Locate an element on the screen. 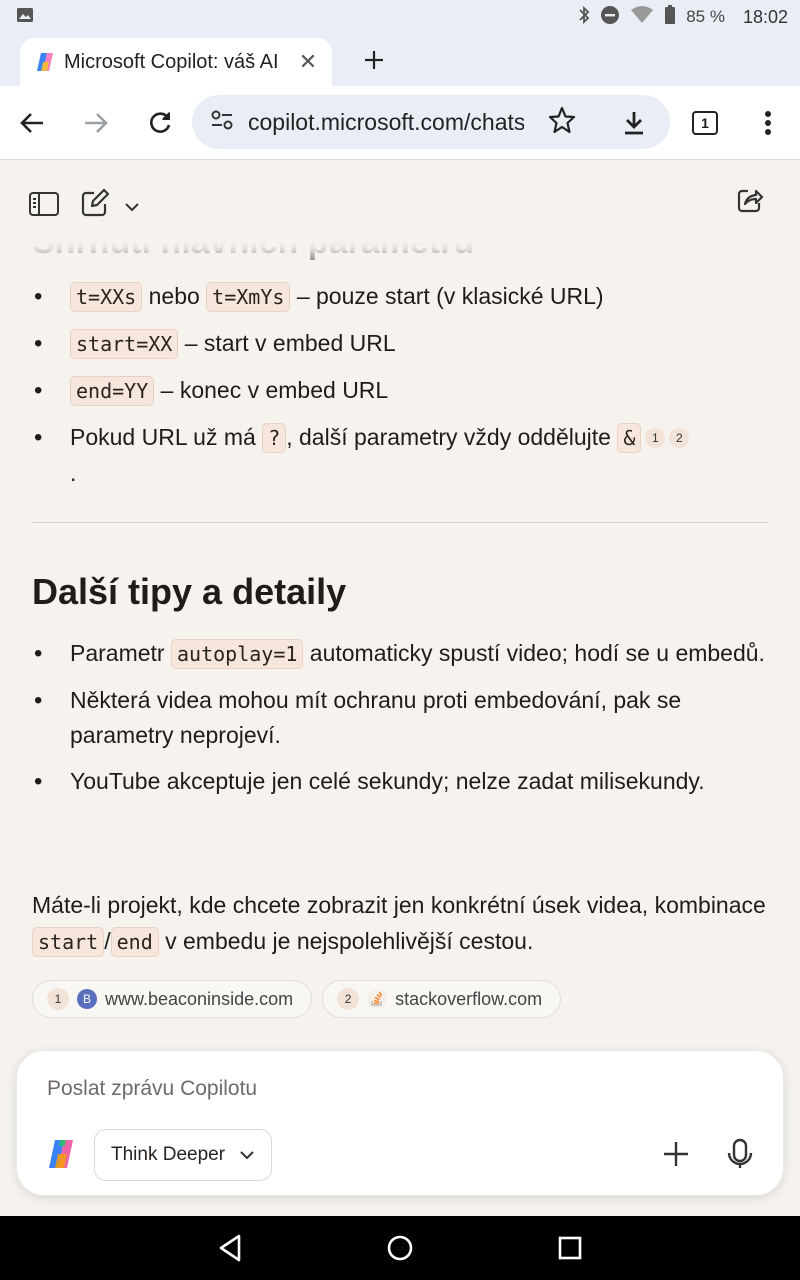 This screenshot has width=800, height=1280. battery-icon is located at coordinates (670, 17).